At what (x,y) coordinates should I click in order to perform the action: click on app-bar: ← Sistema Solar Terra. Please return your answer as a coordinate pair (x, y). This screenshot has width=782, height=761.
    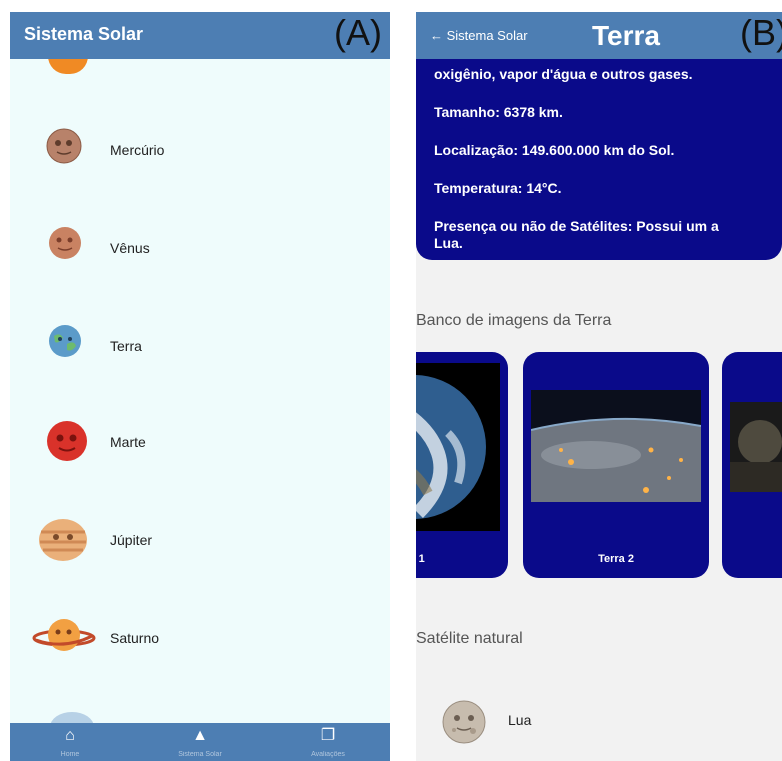
    Looking at the image, I should click on (599, 35).